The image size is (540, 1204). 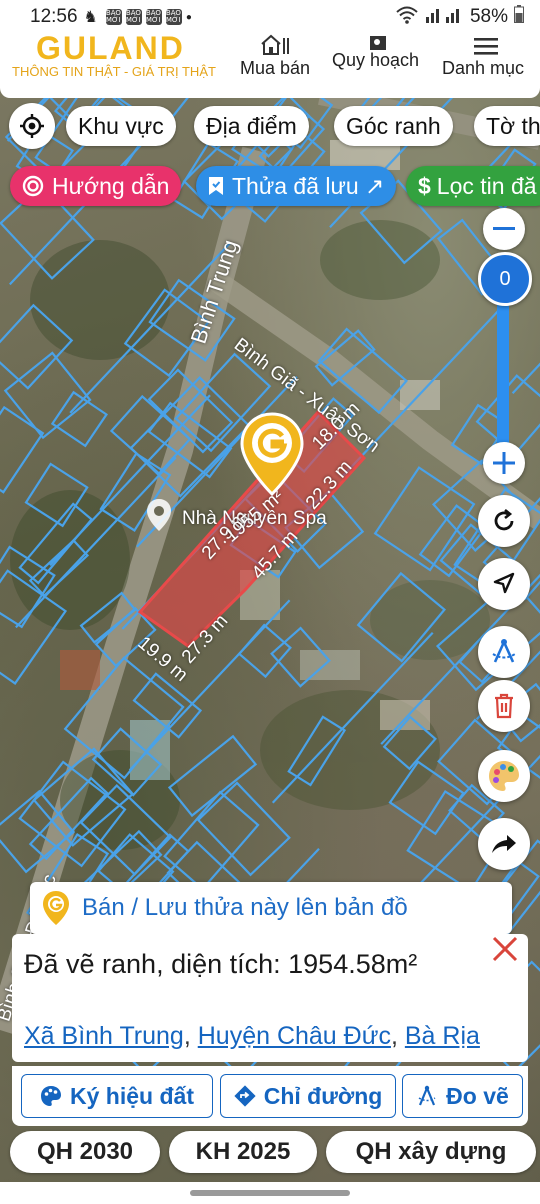 I want to click on refresh-button, so click(x=504, y=521).